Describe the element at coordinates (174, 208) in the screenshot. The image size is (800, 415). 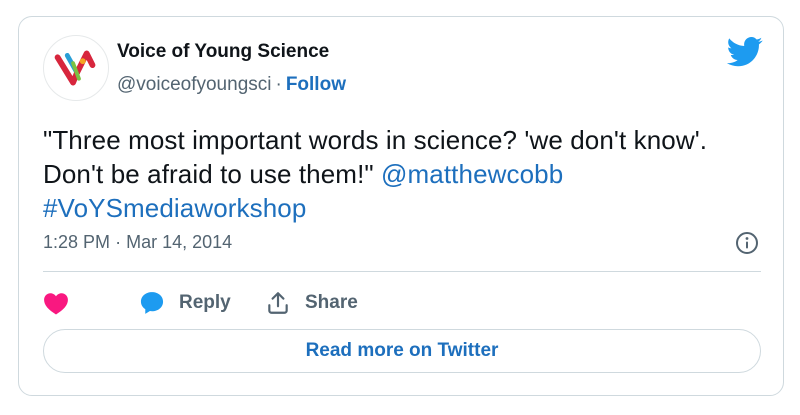
I see `hashtag-link: #VoYSmediaworkshop` at that location.